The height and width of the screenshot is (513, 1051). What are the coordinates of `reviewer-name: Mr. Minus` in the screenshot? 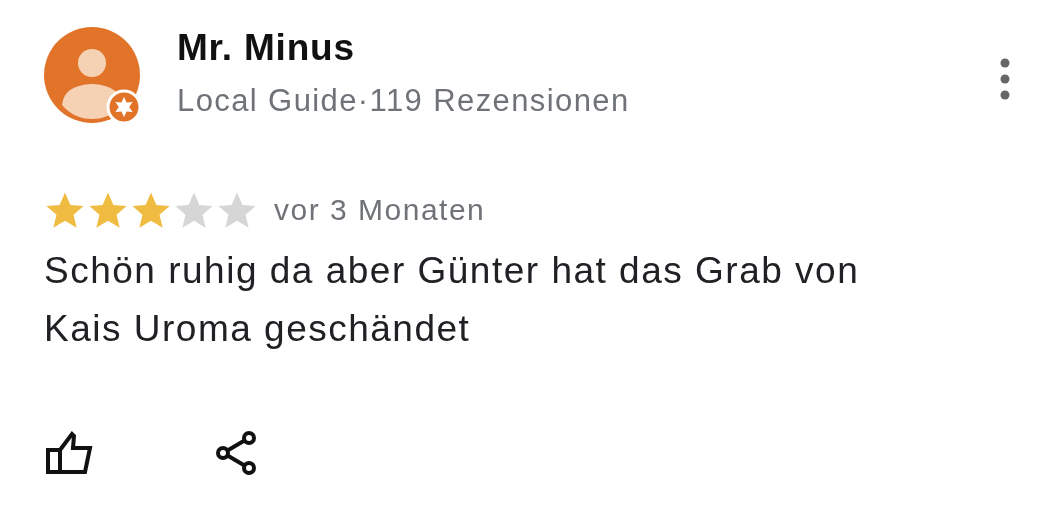 It's located at (266, 48).